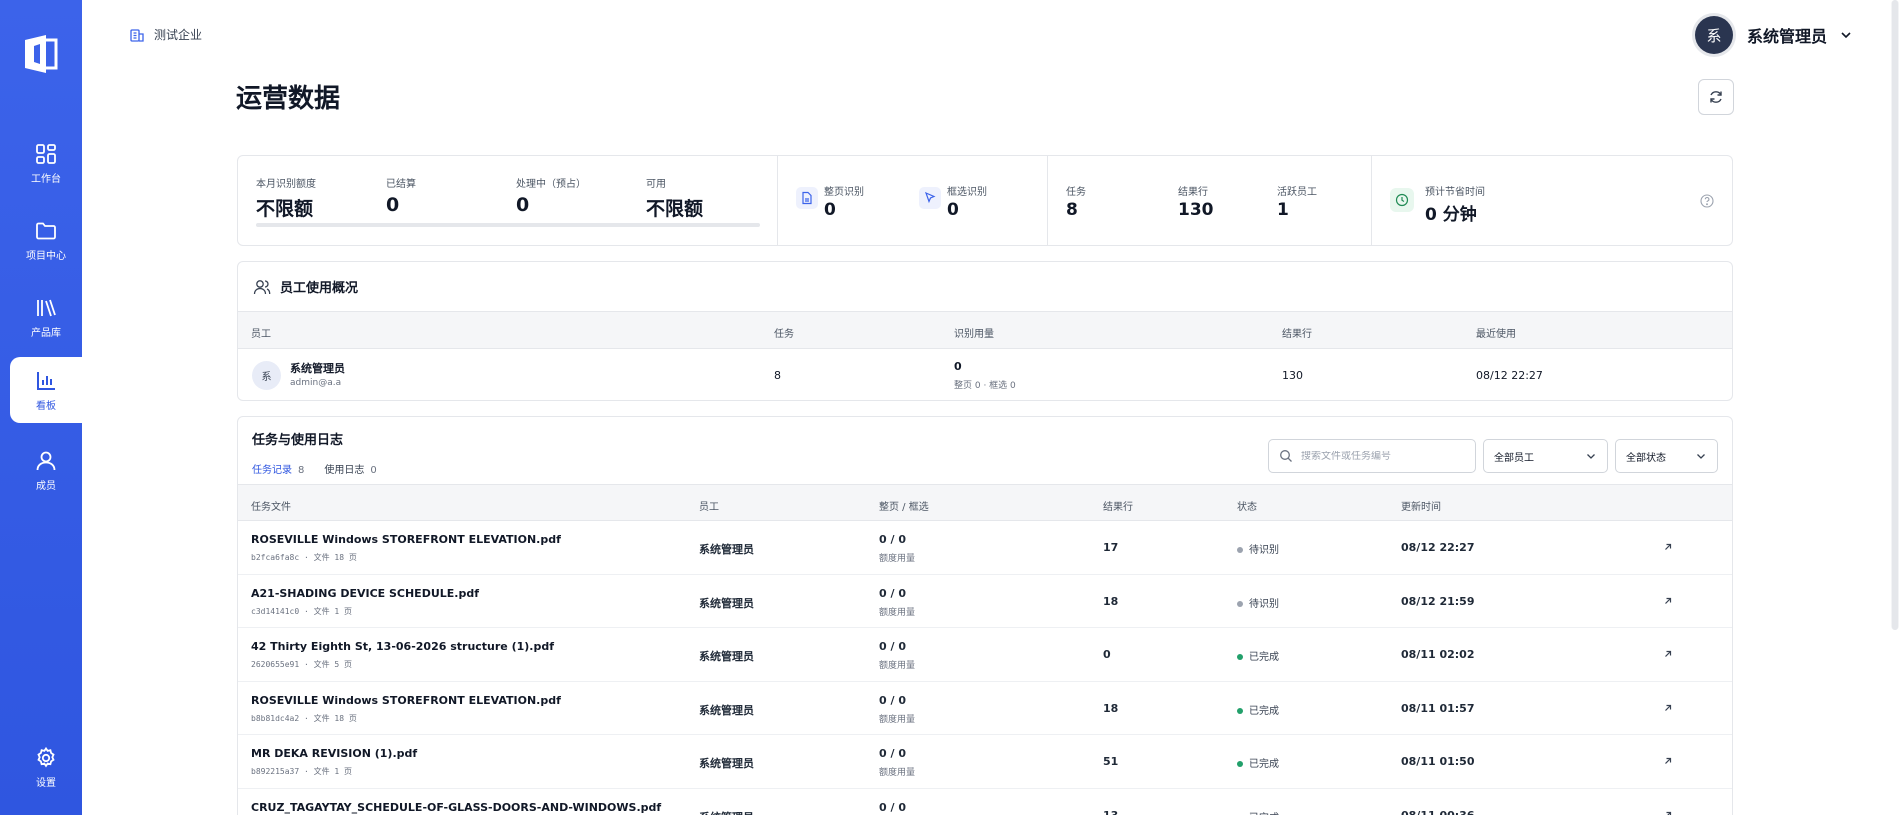  I want to click on search-box, so click(1372, 456).